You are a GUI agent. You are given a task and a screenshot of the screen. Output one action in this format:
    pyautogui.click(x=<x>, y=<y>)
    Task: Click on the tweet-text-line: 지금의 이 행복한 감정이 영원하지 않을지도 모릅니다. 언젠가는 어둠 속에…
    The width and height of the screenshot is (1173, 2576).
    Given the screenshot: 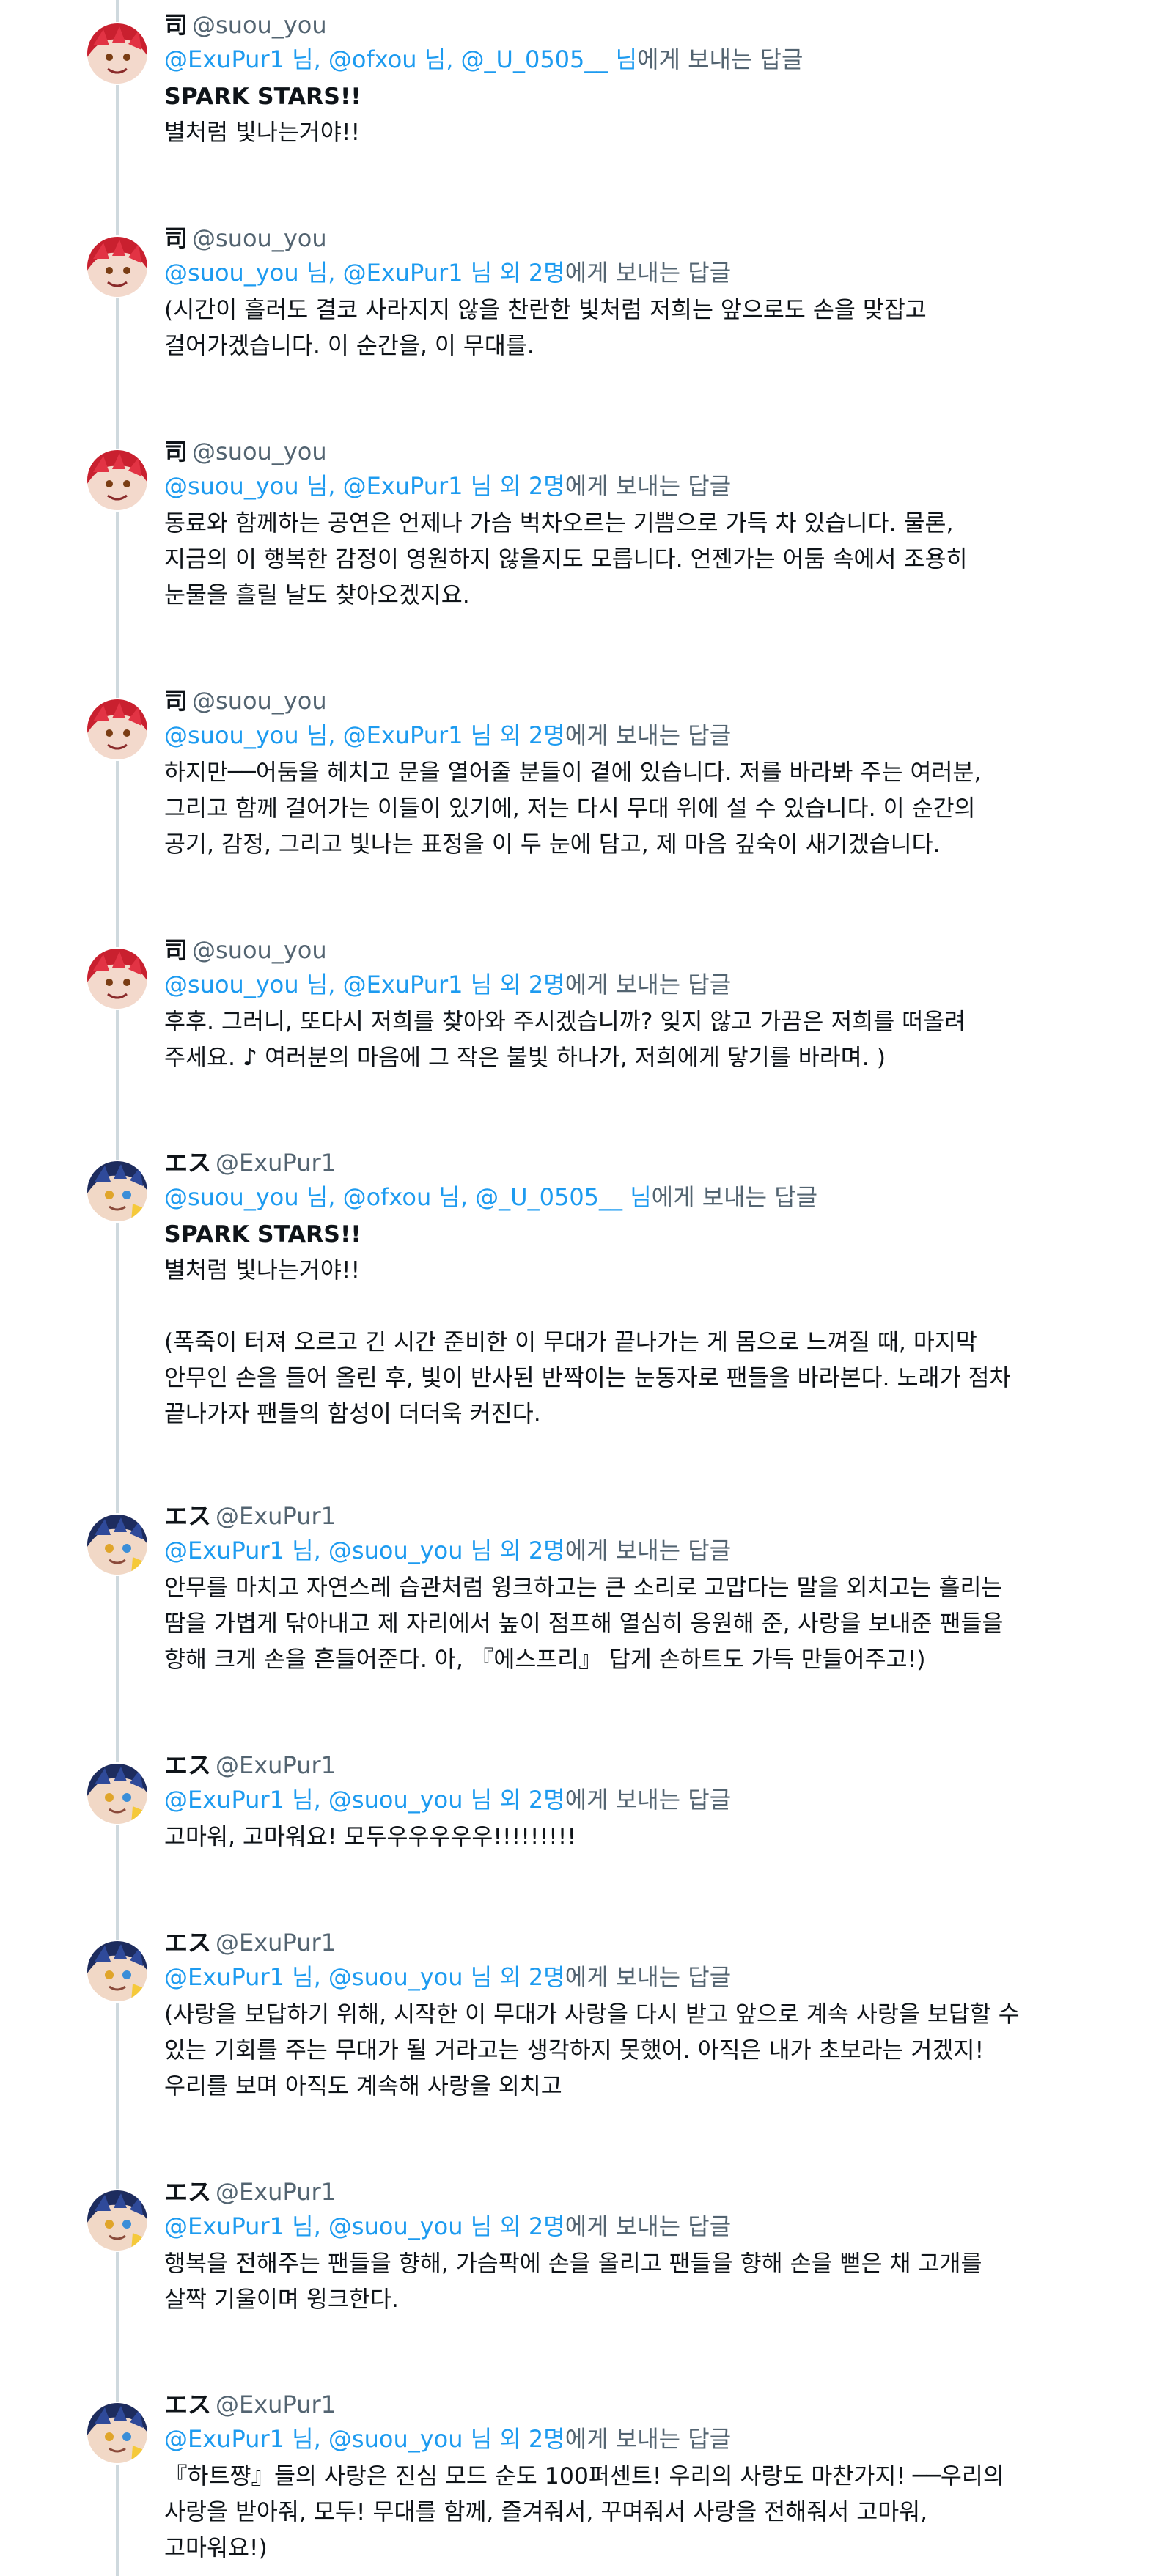 What is the action you would take?
    pyautogui.click(x=566, y=559)
    